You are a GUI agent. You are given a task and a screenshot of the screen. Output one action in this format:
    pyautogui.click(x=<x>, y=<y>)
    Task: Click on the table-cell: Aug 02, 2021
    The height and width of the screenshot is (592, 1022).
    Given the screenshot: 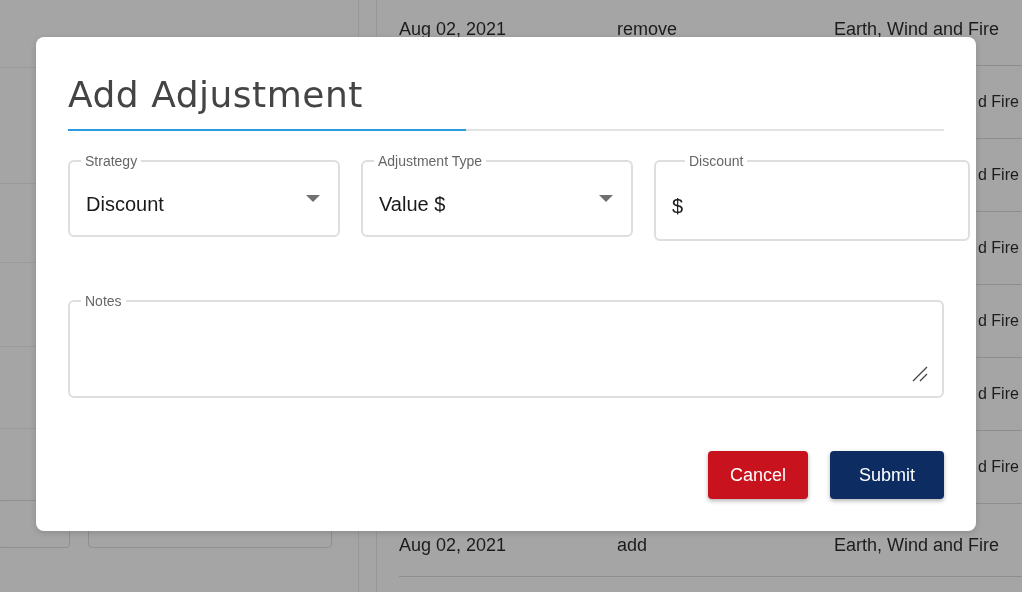 What is the action you would take?
    pyautogui.click(x=453, y=544)
    